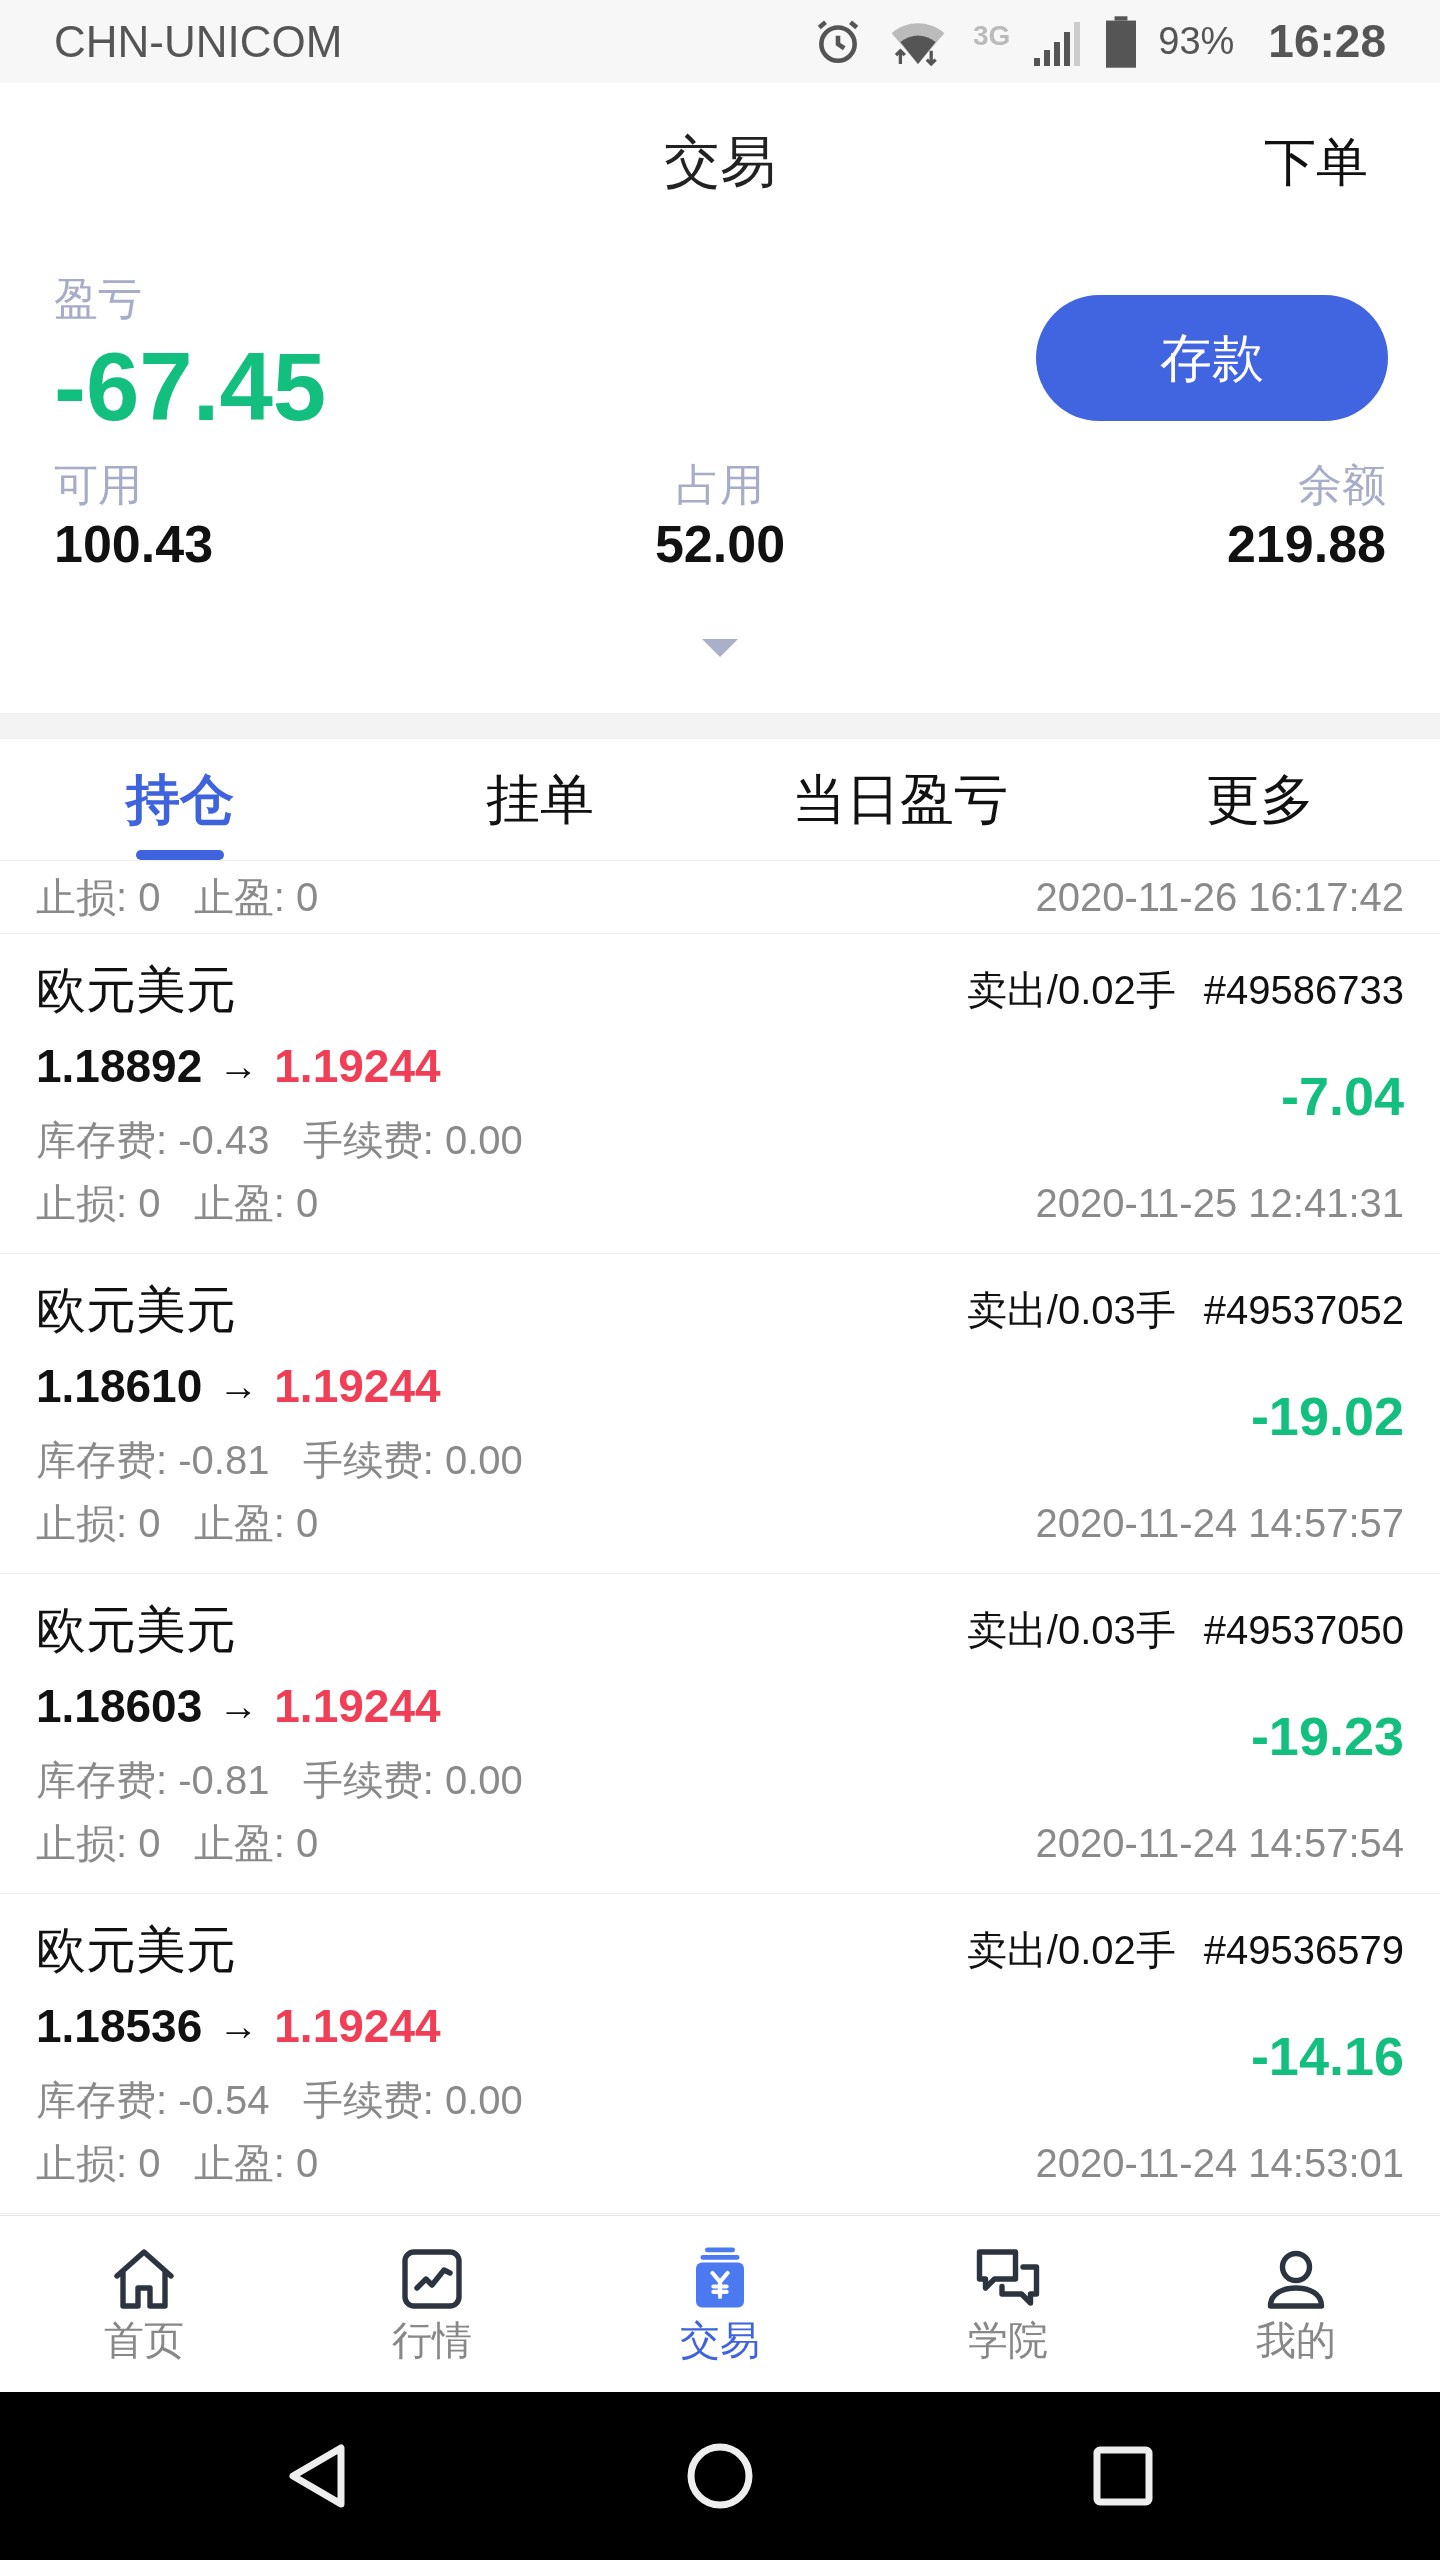  Describe the element at coordinates (720, 485) in the screenshot. I see `stat-label: 占用` at that location.